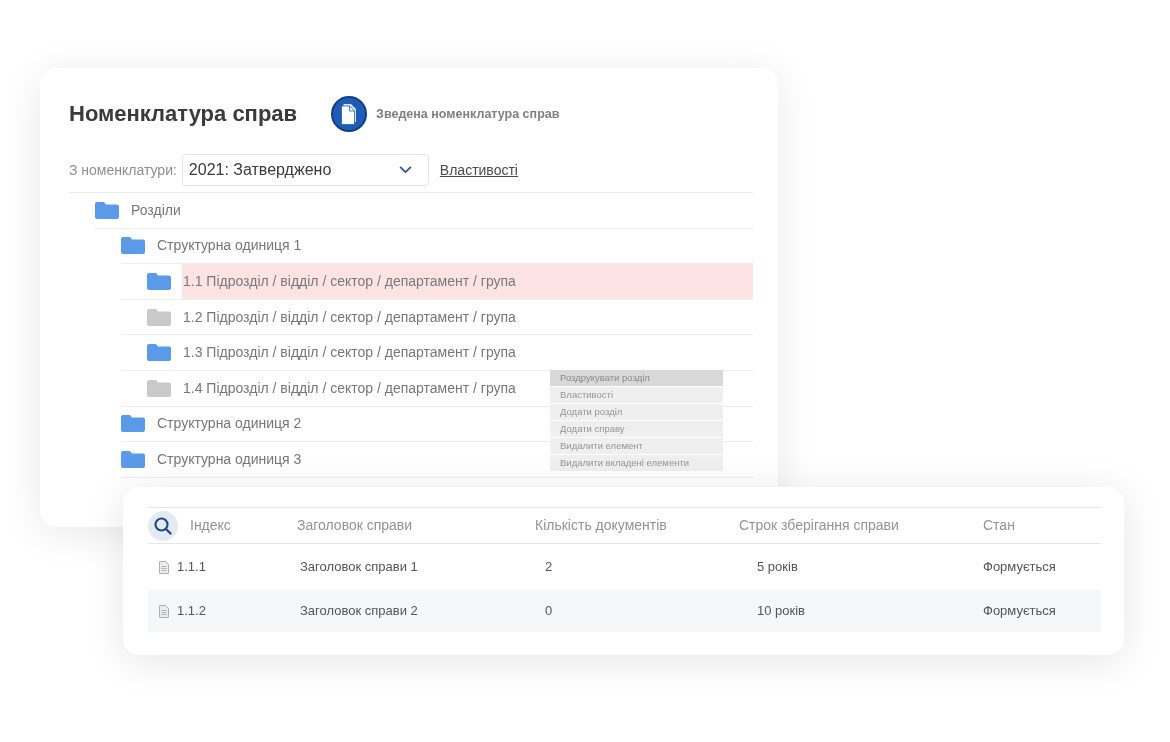  I want to click on filter-label: З номенклатури:, so click(123, 170).